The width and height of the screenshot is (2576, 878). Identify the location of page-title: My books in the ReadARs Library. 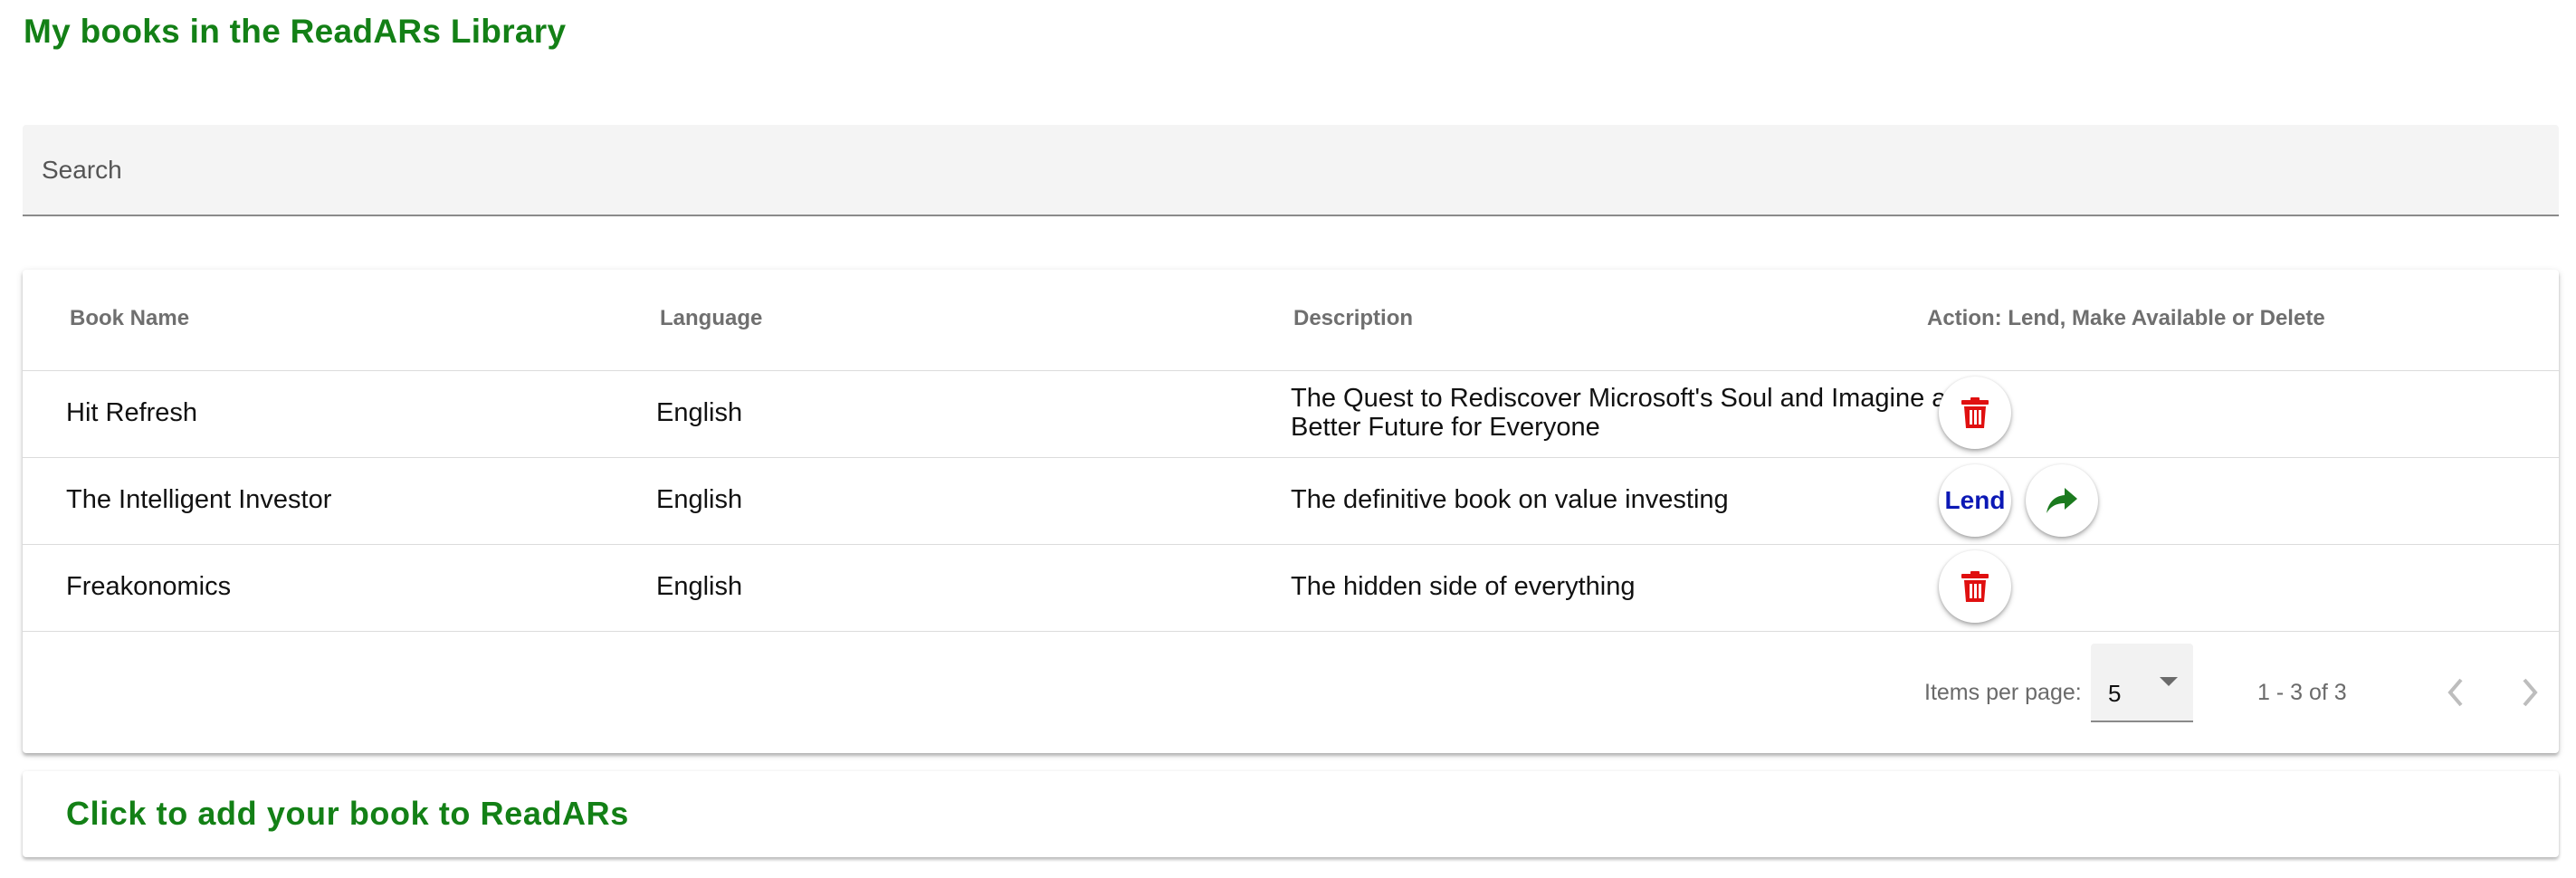
(295, 31).